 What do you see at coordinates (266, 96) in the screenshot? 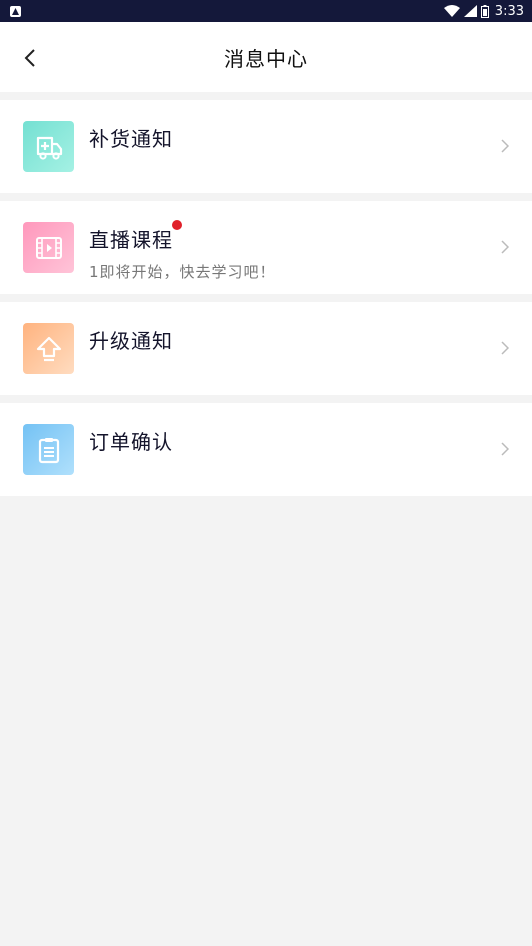
I see `divider` at bounding box center [266, 96].